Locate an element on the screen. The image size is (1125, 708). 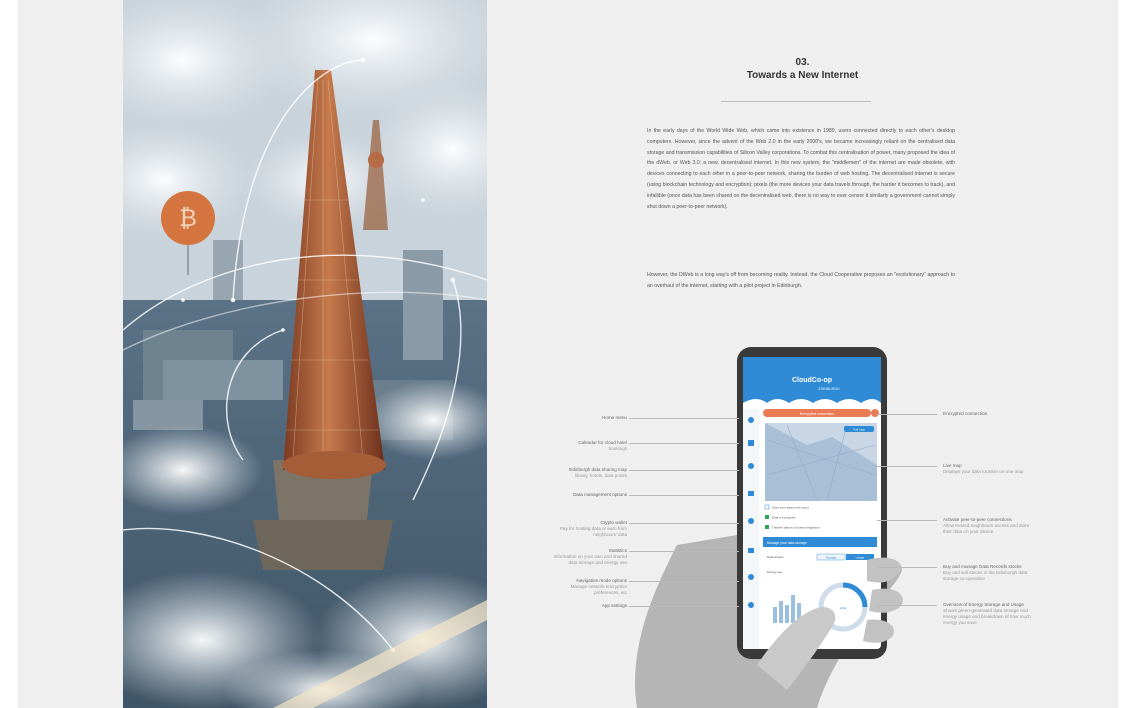
checkbox-label: Data is encrypted is located at coordinates (784, 518).